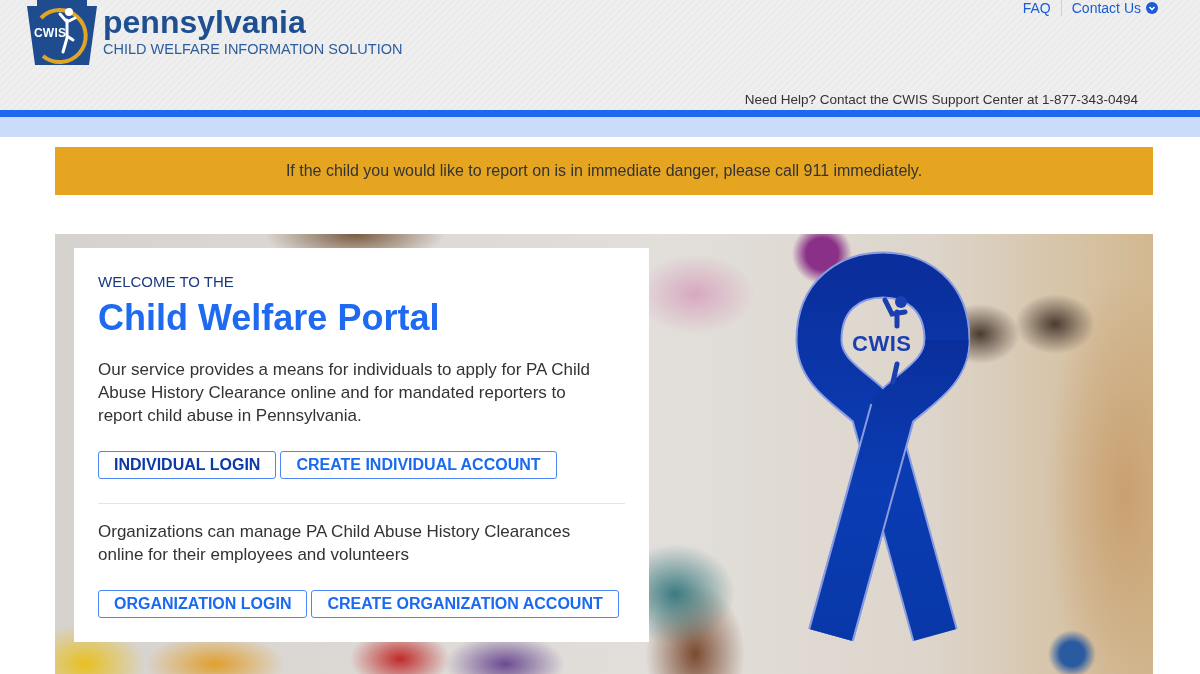 This screenshot has height=674, width=1200. What do you see at coordinates (1114, 8) in the screenshot?
I see `nav-link: Contact Us` at bounding box center [1114, 8].